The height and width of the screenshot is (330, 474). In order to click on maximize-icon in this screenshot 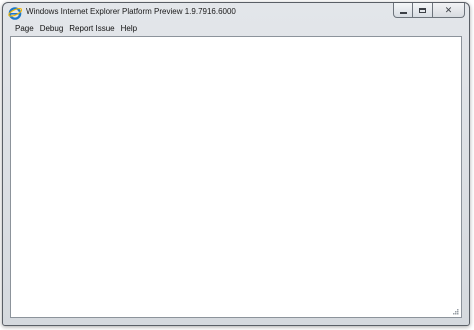, I will do `click(422, 10)`.